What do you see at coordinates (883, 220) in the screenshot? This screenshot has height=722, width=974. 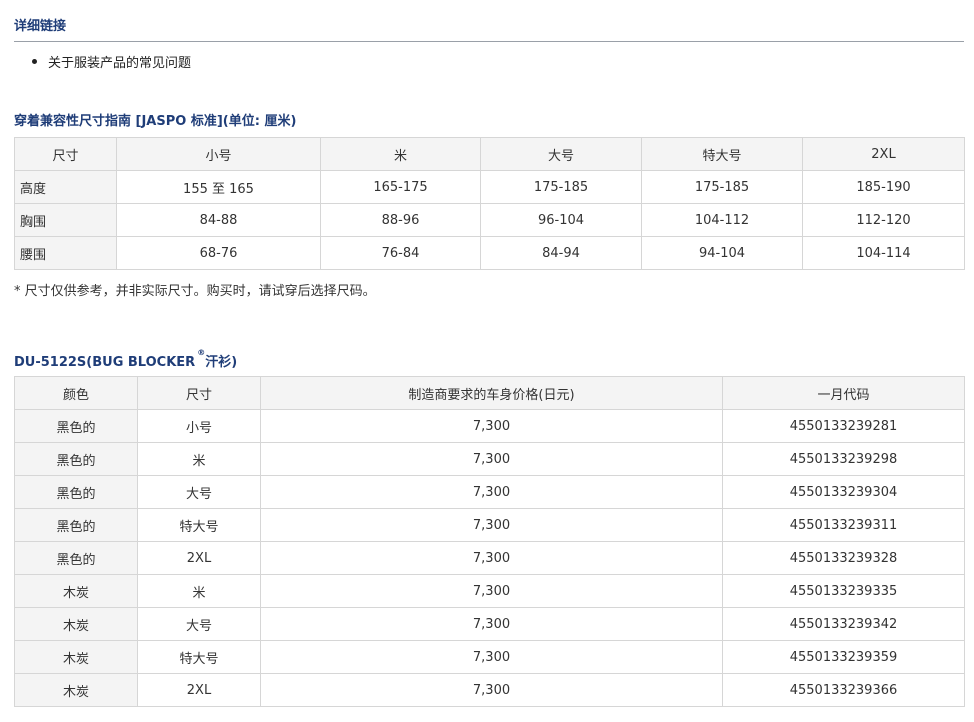 I see `size-cell: 112-120` at bounding box center [883, 220].